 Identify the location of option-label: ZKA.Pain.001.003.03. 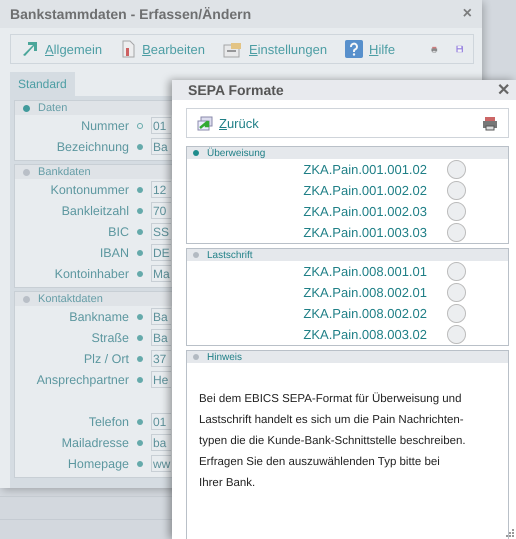
(365, 232).